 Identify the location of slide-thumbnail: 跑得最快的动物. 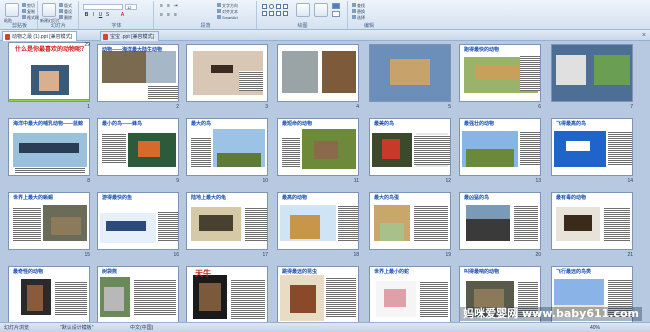
(500, 73).